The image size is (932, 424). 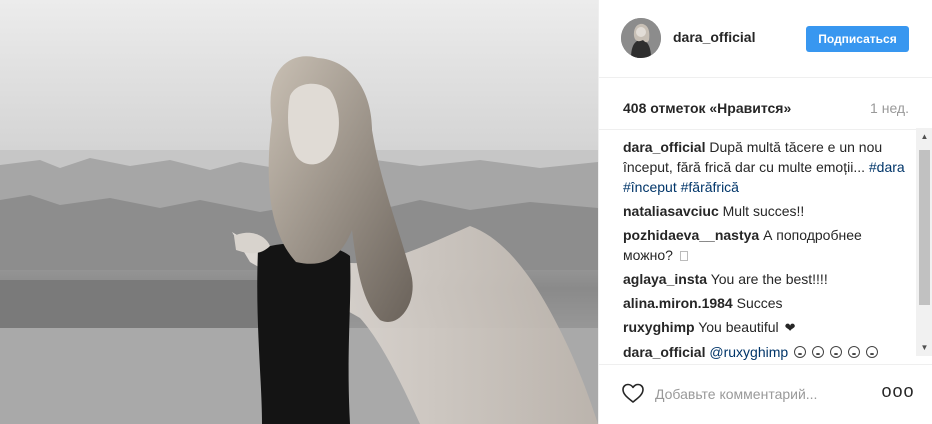 What do you see at coordinates (691, 235) in the screenshot?
I see `comment-author: pozhidaeva__nastya` at bounding box center [691, 235].